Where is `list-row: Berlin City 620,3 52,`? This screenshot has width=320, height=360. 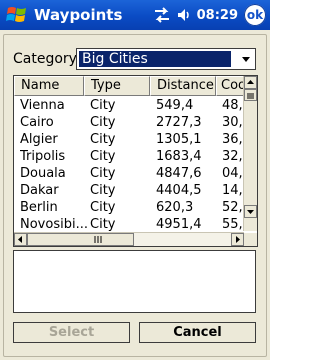 list-row: Berlin City 620,3 52, is located at coordinates (129, 207).